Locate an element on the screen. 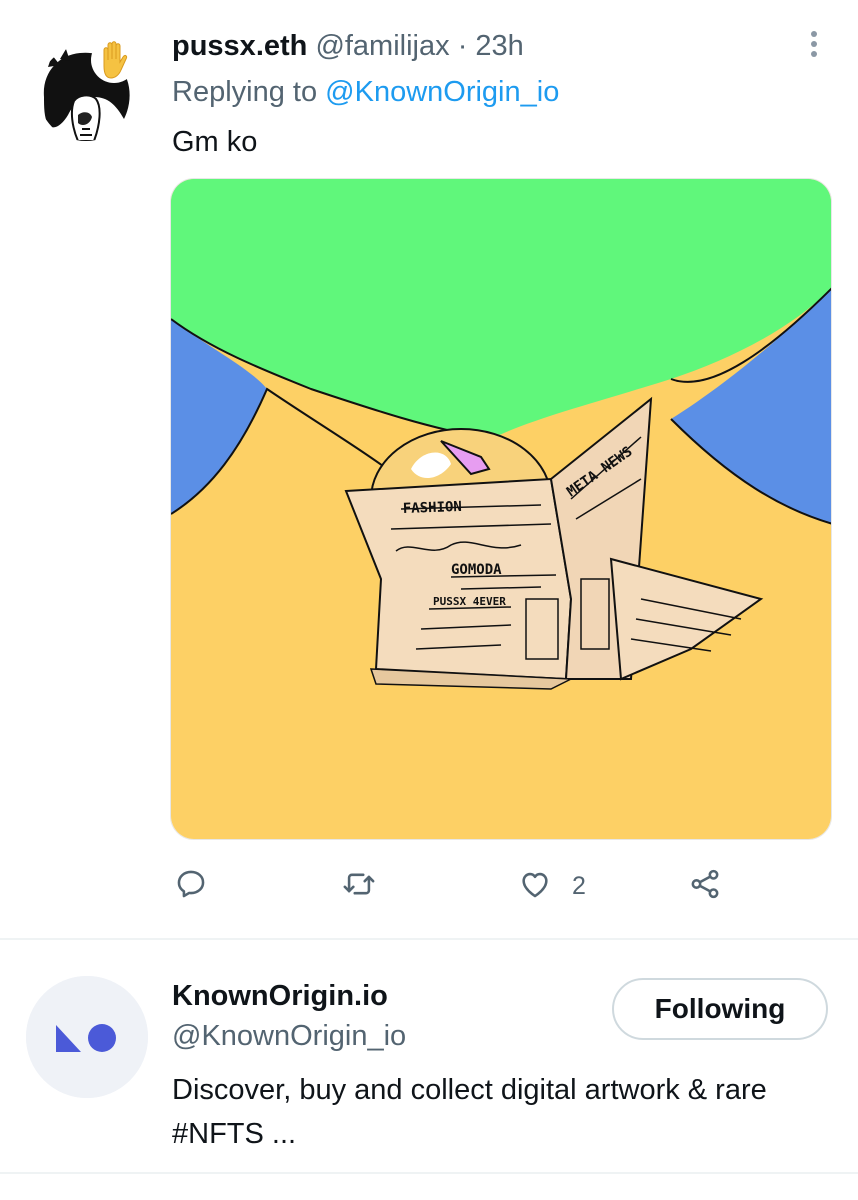  tweet-actions: 2 is located at coordinates (501, 886).